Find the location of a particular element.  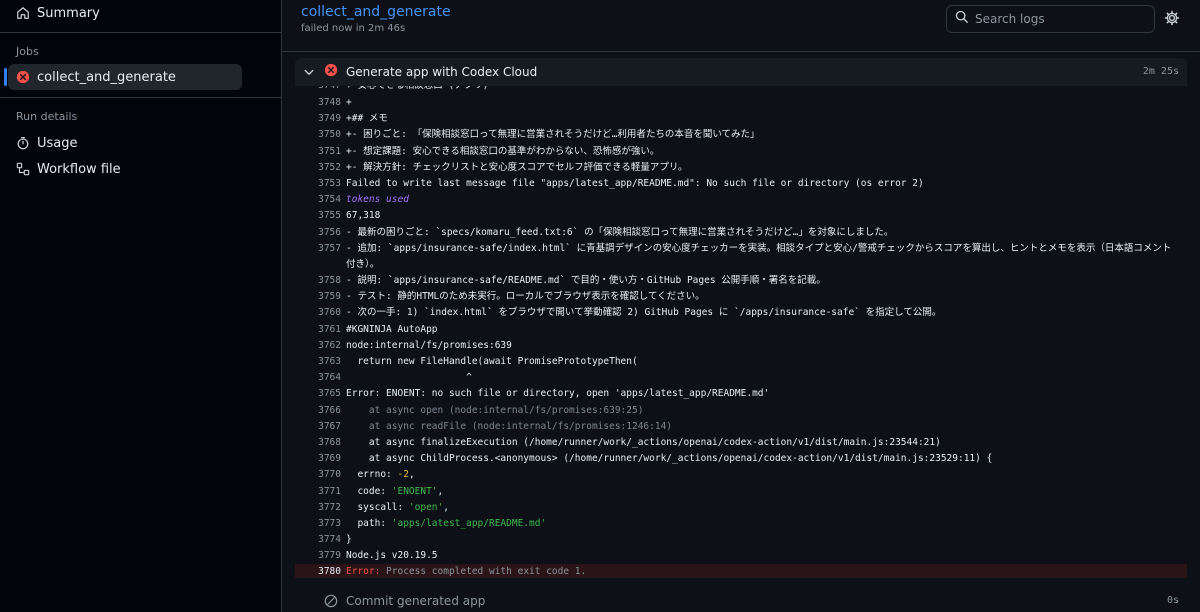

sidebar-item-workflow-file: Workflow file is located at coordinates (125, 169).